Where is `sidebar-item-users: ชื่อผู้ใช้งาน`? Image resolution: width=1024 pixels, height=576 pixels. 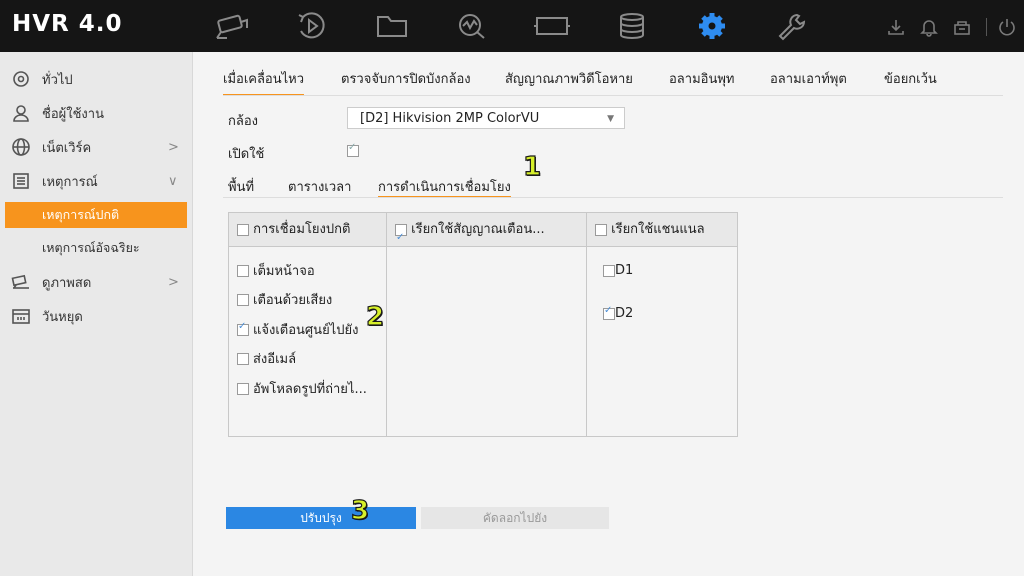 sidebar-item-users: ชื่อผู้ใช้งาน is located at coordinates (96, 113).